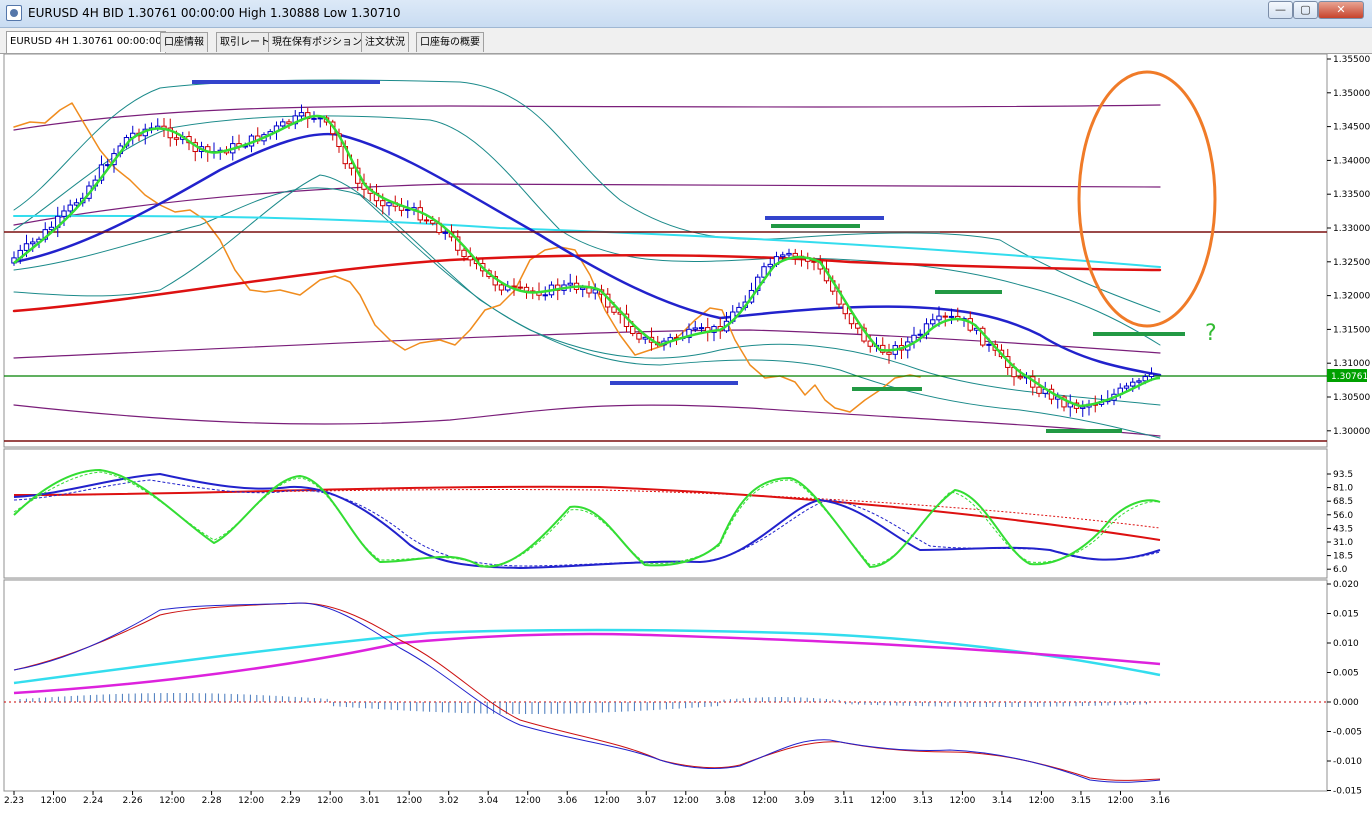 This screenshot has width=1372, height=814. I want to click on stoch-y-tick-label: 6.0, so click(1340, 570).